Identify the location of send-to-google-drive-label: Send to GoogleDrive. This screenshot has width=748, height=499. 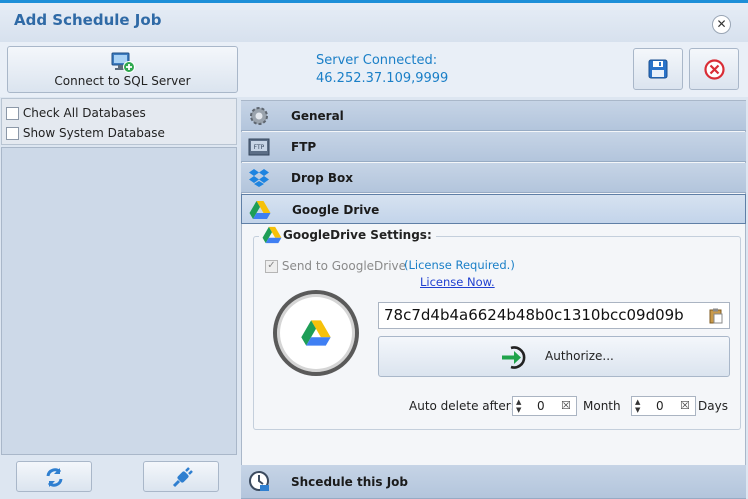
(344, 266).